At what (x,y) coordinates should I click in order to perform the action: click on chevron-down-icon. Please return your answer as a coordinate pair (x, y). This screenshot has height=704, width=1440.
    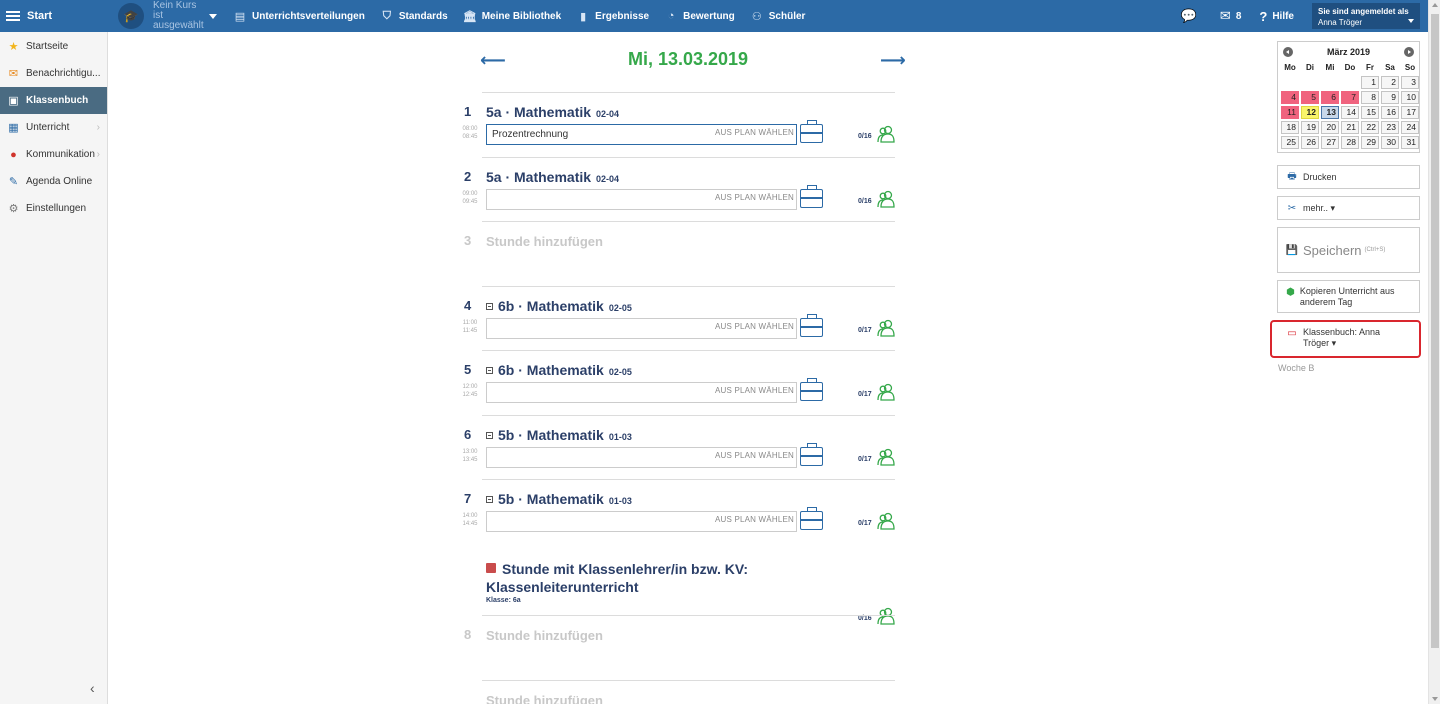
    Looking at the image, I should click on (213, 16).